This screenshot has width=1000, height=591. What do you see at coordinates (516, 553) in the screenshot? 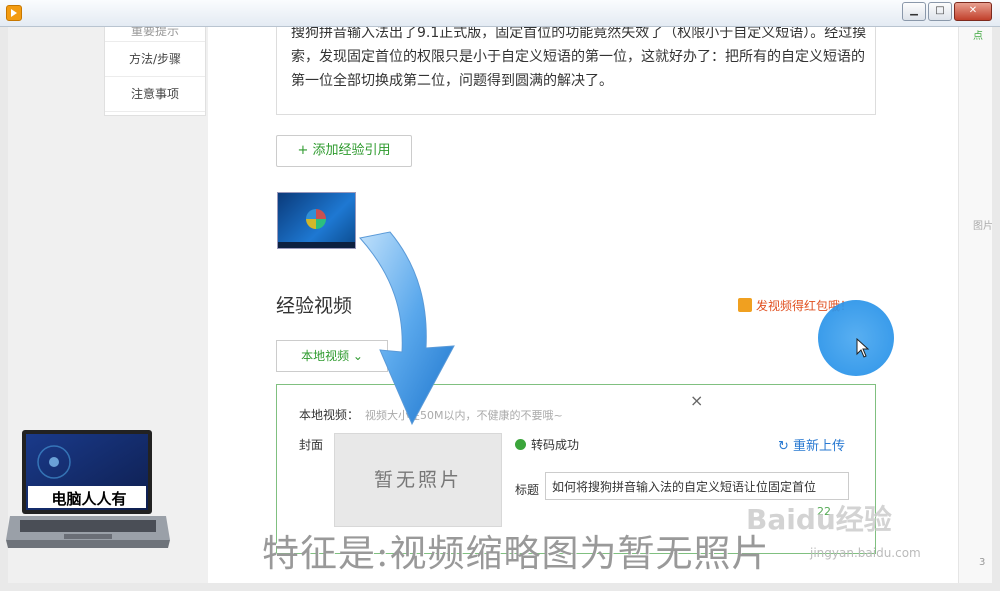
I see `video-caption: 特征是:视频缩略图为暂无照片` at bounding box center [516, 553].